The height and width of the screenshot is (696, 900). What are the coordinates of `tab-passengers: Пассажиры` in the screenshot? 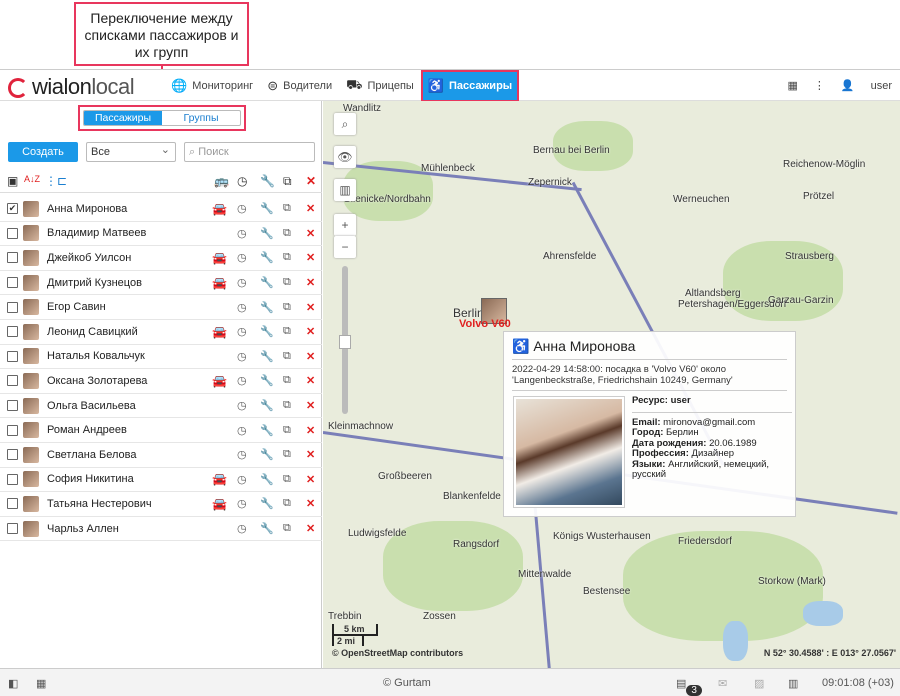 It's located at (123, 118).